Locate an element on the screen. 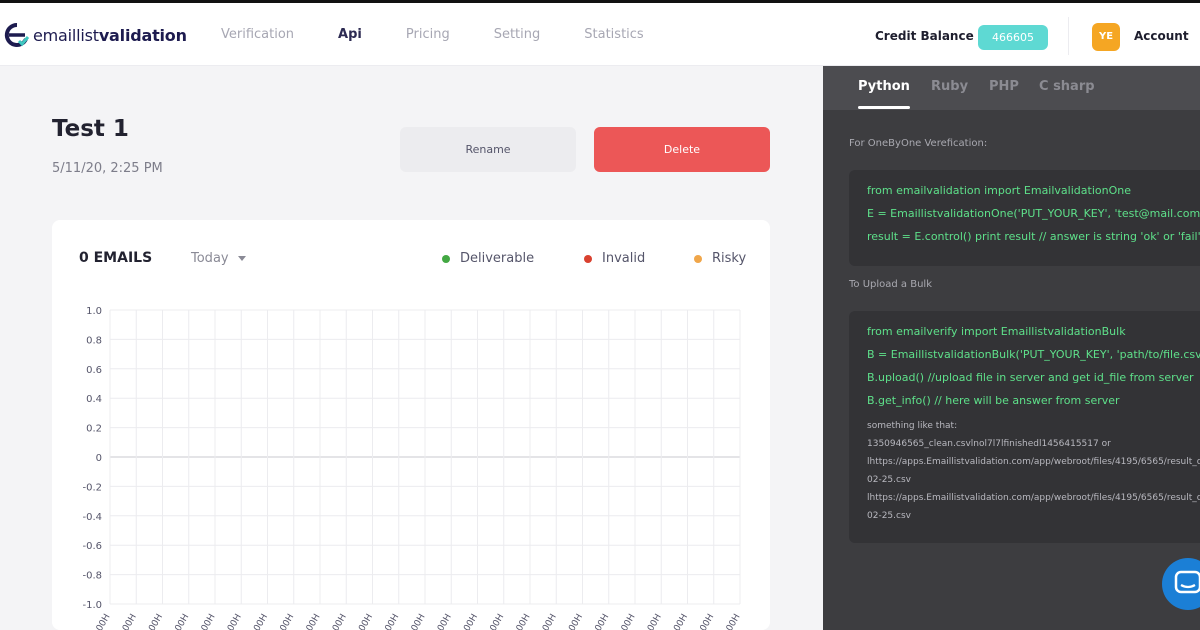 Image resolution: width=1200 pixels, height=630 pixels. chat-icon is located at coordinates (1187, 582).